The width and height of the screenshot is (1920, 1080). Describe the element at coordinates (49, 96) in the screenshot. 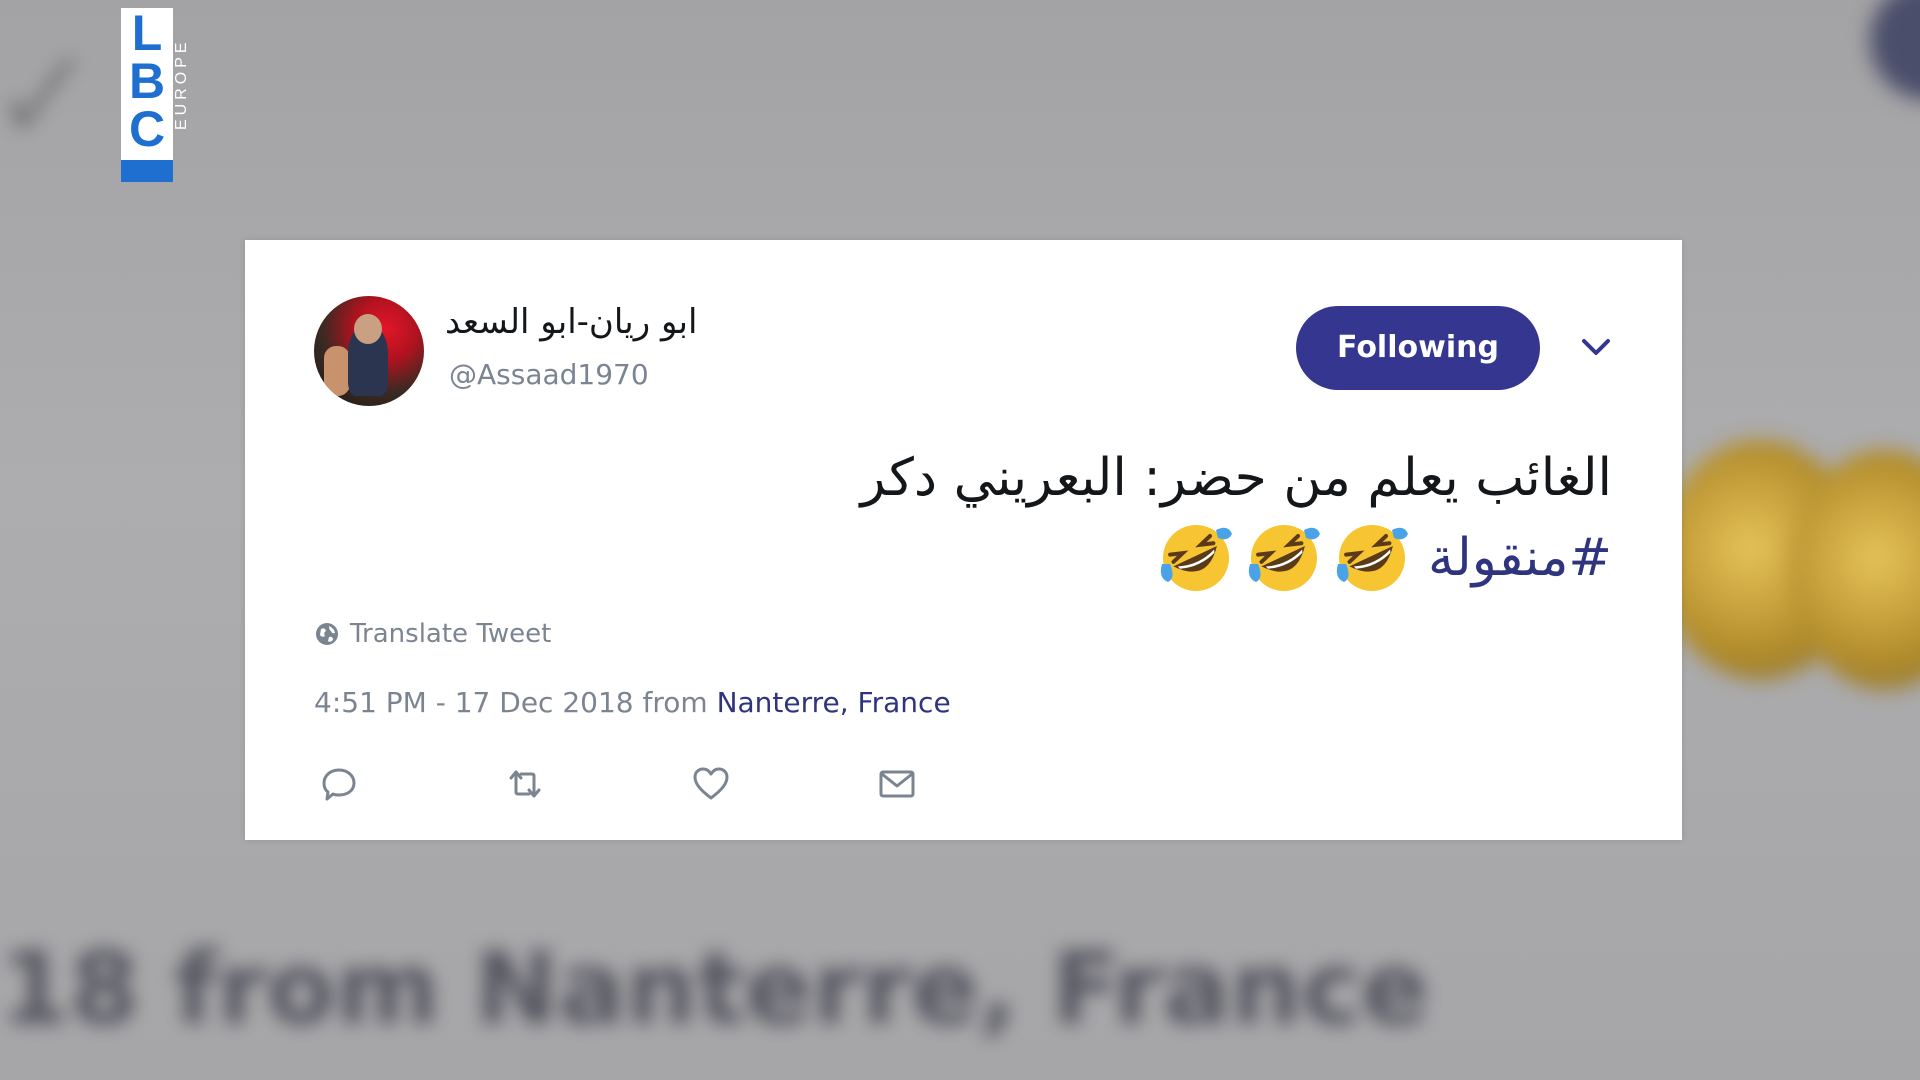

I see `background-blur-top: ✓` at that location.